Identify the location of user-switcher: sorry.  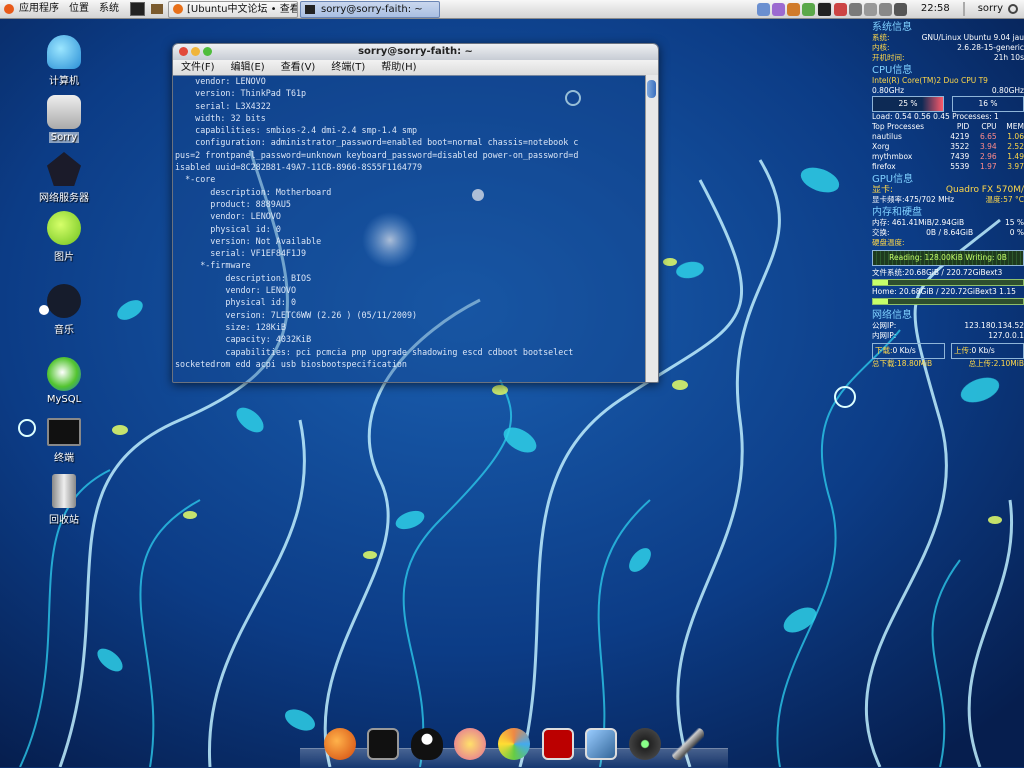
(990, 9).